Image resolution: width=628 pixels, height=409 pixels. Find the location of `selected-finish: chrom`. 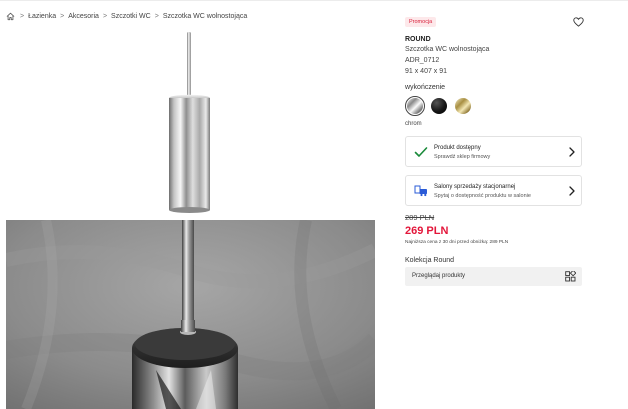

selected-finish: chrom is located at coordinates (413, 124).